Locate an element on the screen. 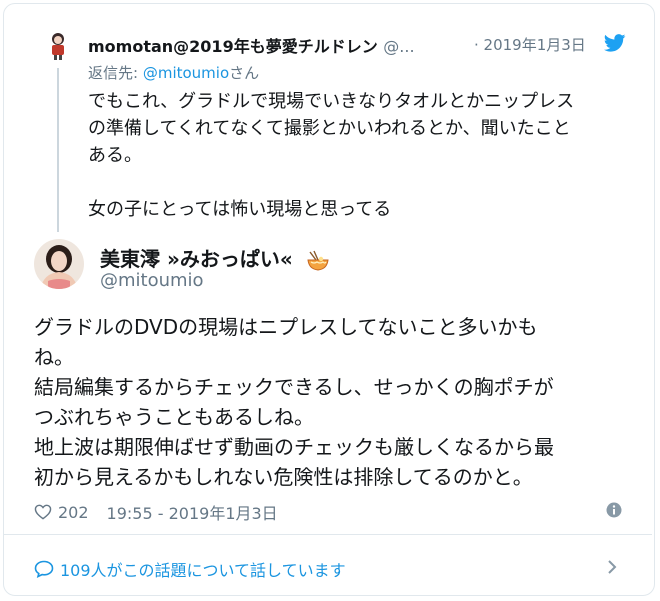 The width and height of the screenshot is (660, 601). reply-to-suffix: さん is located at coordinates (244, 73).